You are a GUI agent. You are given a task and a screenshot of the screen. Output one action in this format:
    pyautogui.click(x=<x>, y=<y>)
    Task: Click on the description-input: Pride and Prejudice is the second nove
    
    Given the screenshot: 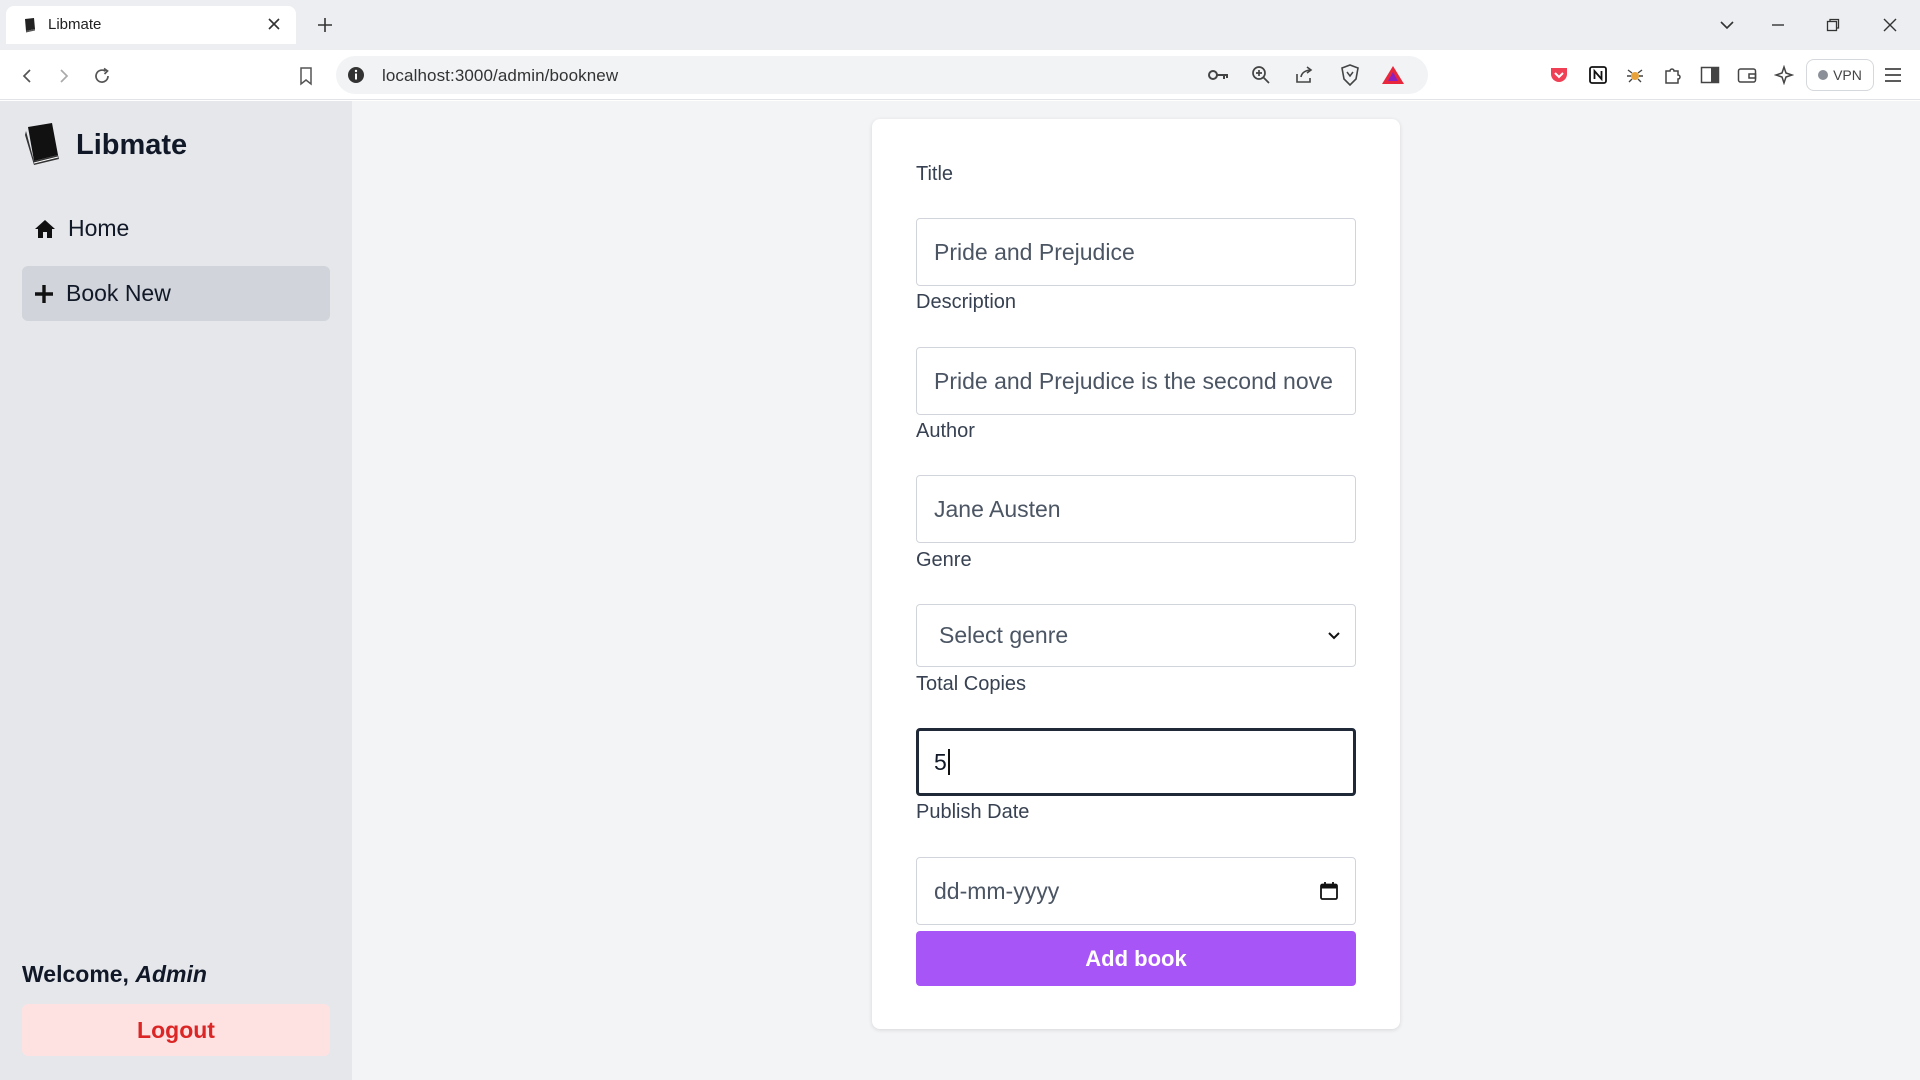 What is the action you would take?
    pyautogui.click(x=1136, y=381)
    